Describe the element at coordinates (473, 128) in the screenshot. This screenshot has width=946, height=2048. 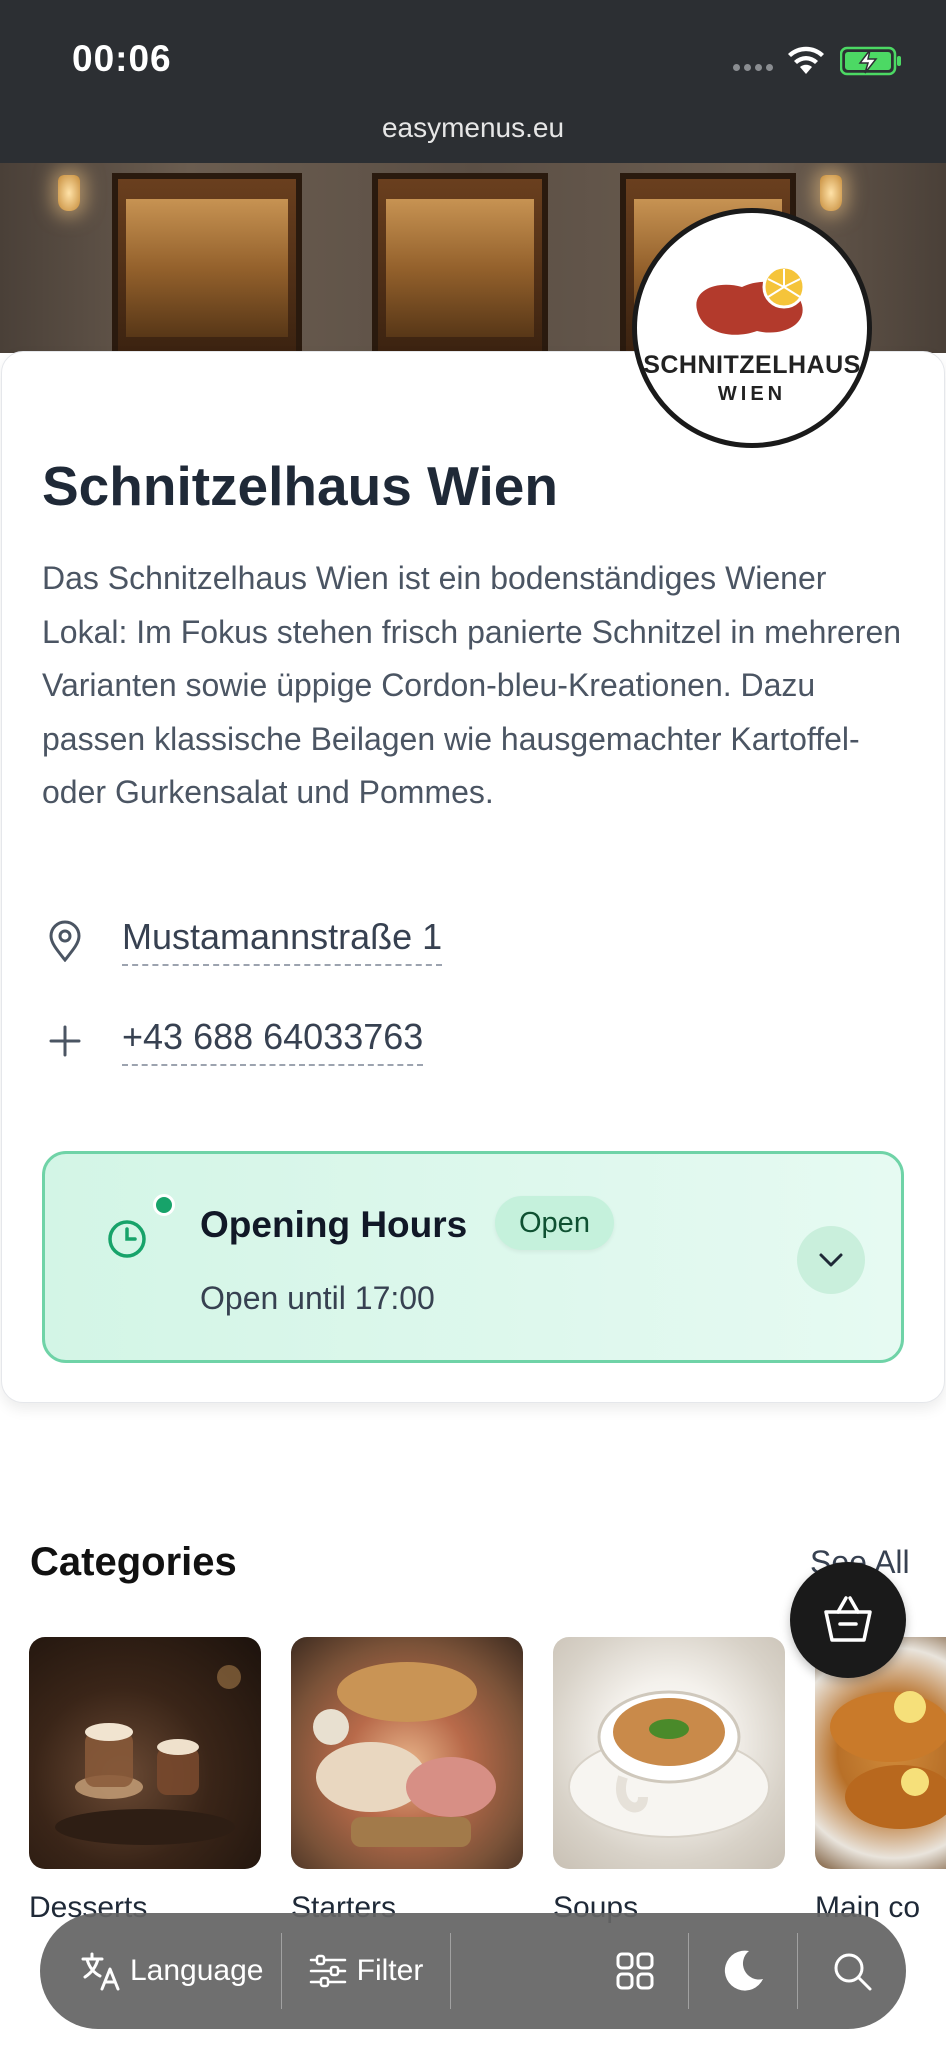
I see `url-bar: easymenus.eu` at that location.